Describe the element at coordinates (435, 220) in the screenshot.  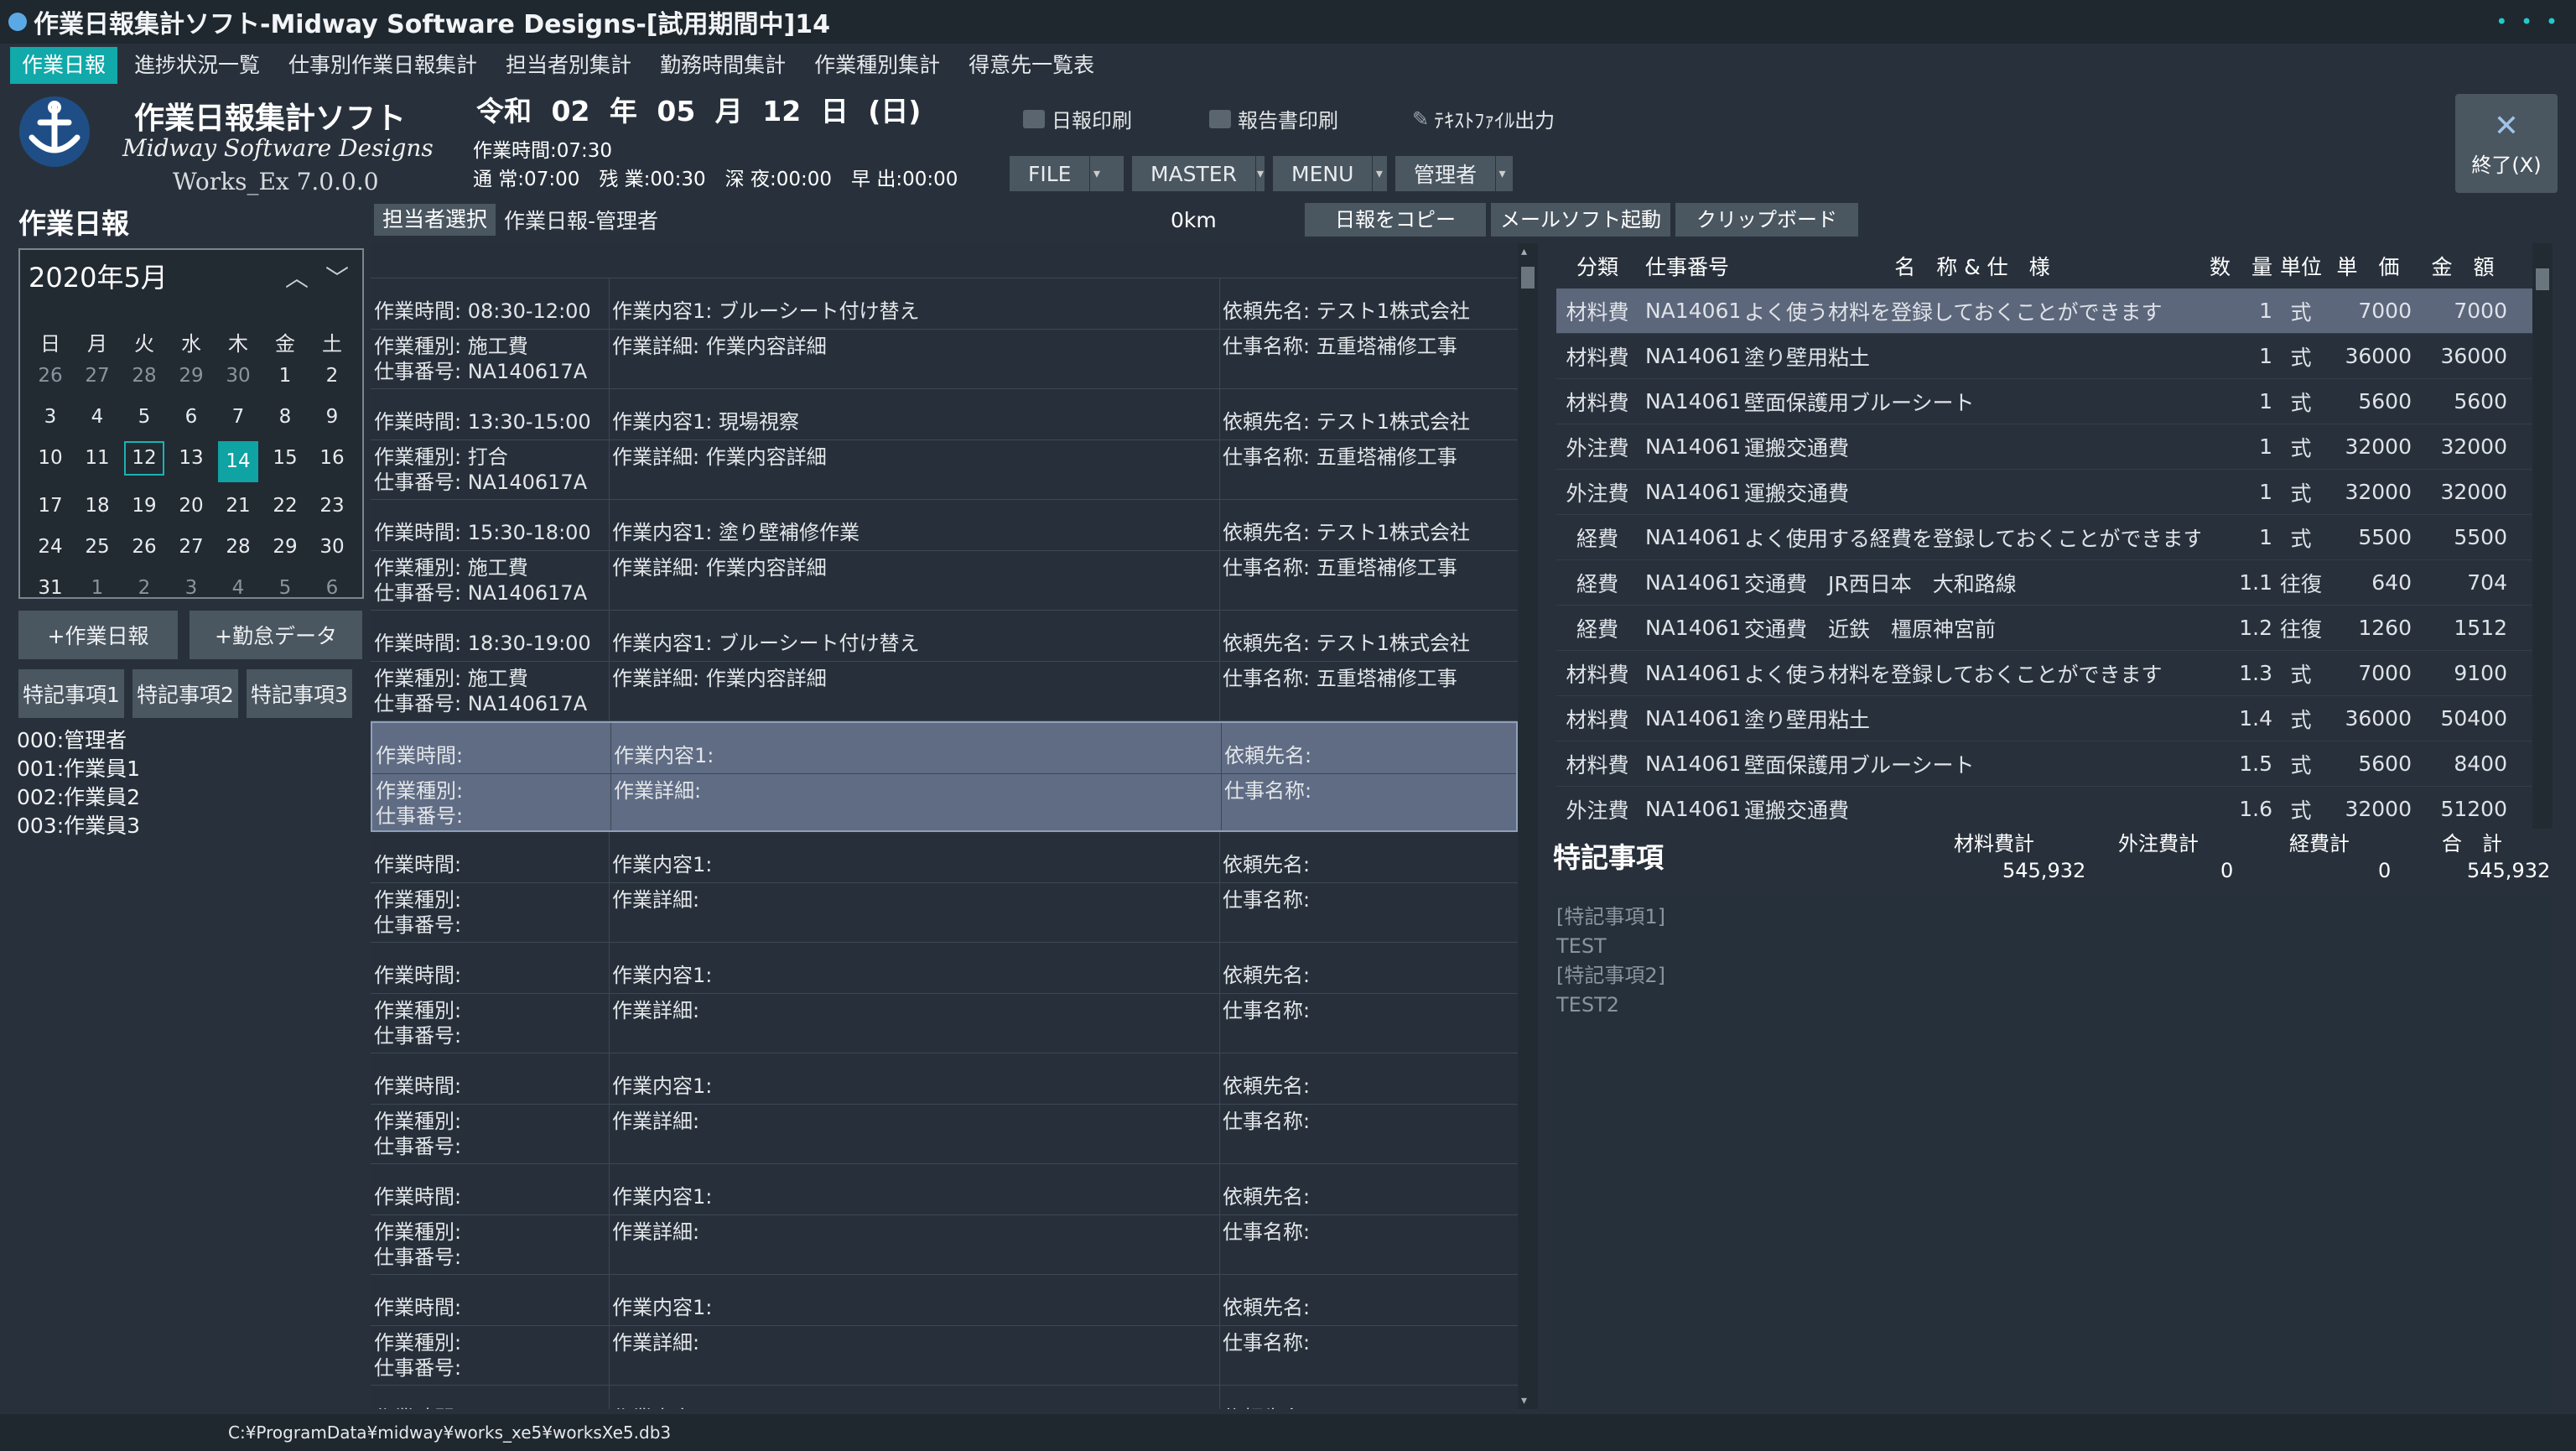
I see `select-staff-button: 担当者選択` at that location.